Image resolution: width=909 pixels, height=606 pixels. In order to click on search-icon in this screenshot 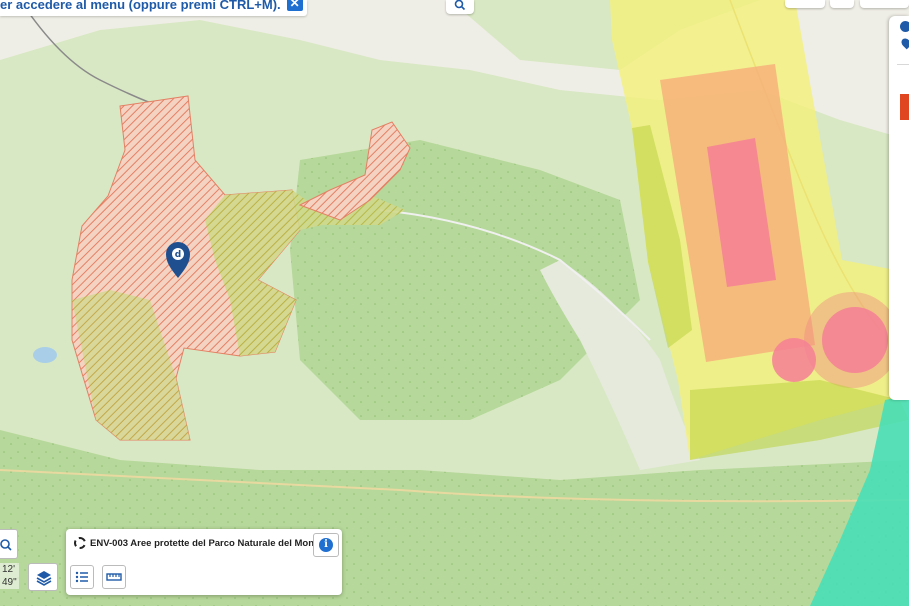, I will do `click(460, 5)`.